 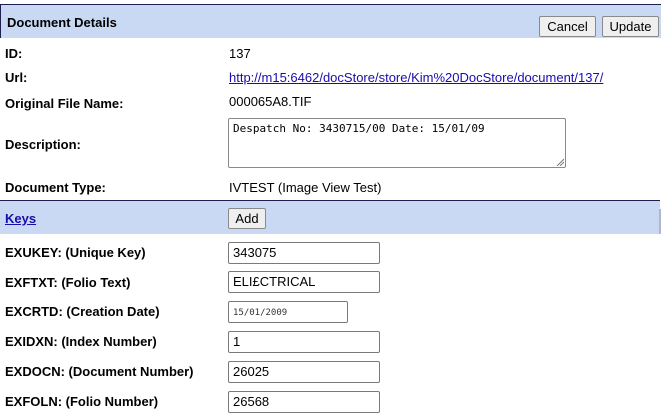 I want to click on url-label: Url:, so click(x=16, y=77).